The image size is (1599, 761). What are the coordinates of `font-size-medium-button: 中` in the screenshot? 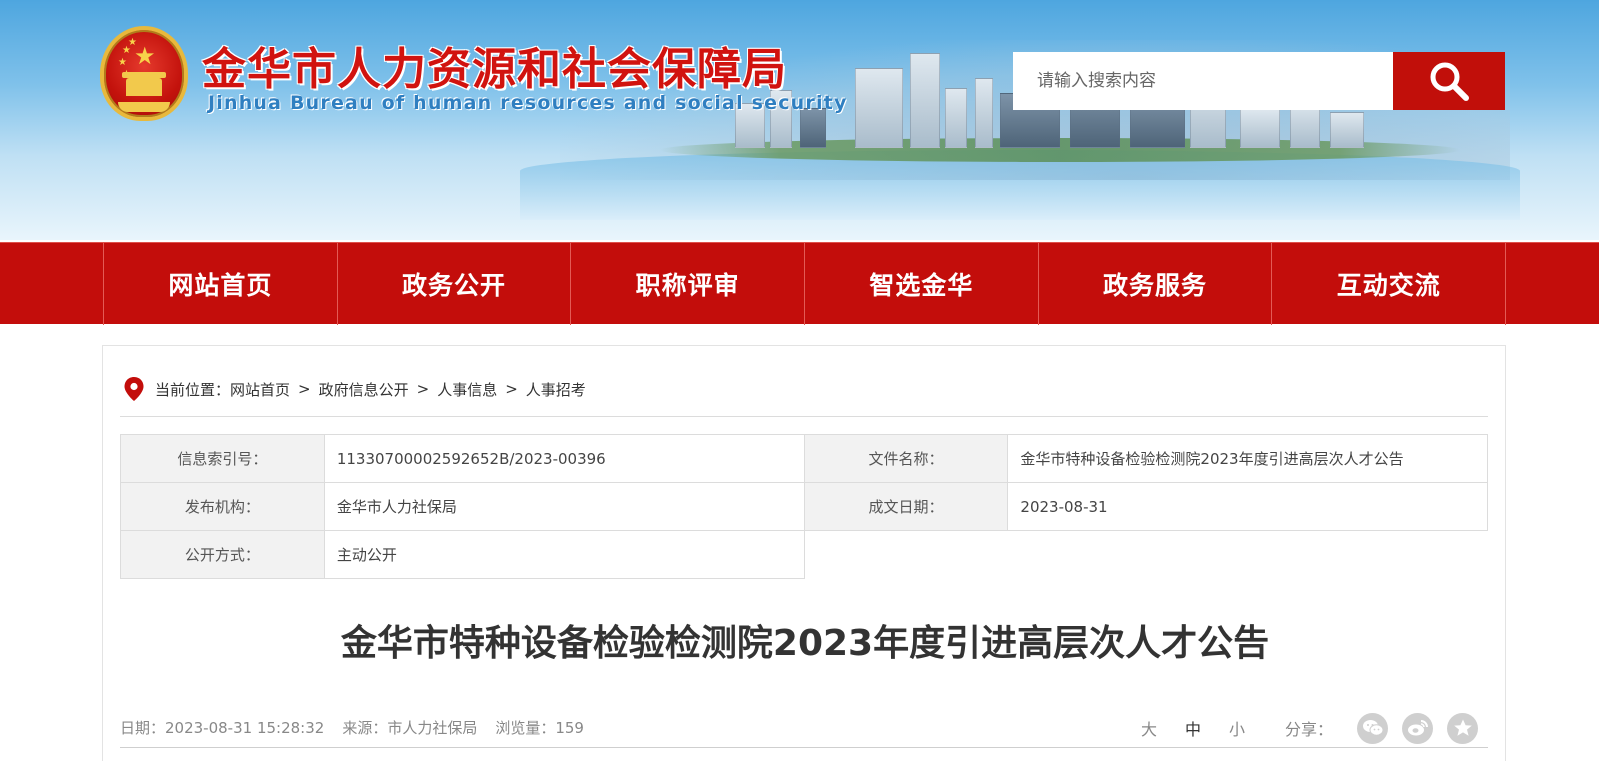 It's located at (1193, 728).